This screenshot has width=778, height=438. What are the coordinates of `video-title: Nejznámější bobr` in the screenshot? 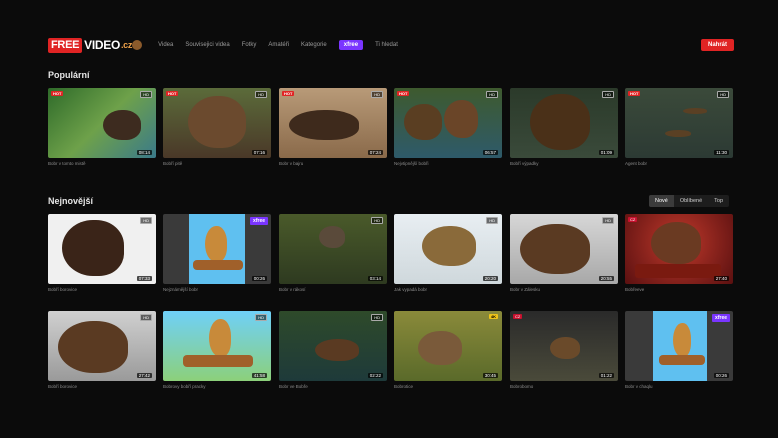 It's located at (180, 289).